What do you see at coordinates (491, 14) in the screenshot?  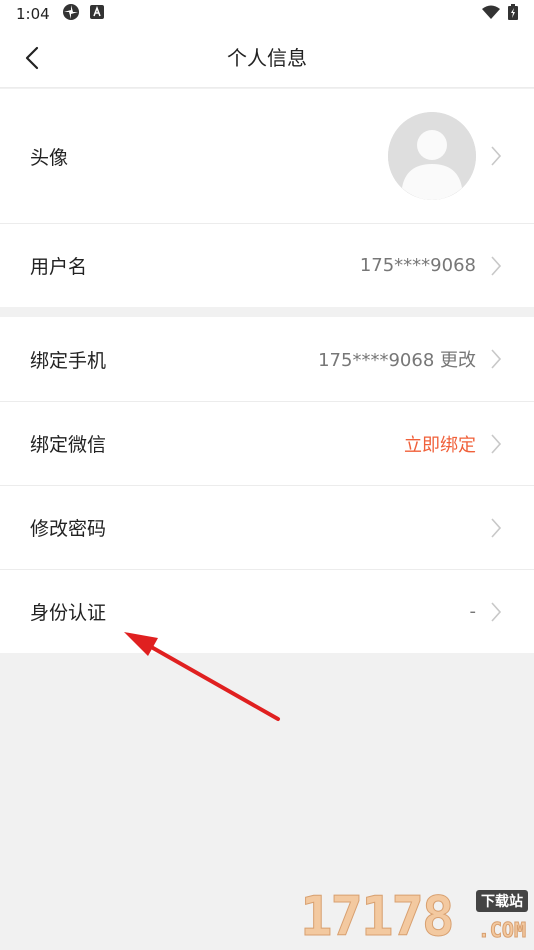 I see `wifi-icon` at bounding box center [491, 14].